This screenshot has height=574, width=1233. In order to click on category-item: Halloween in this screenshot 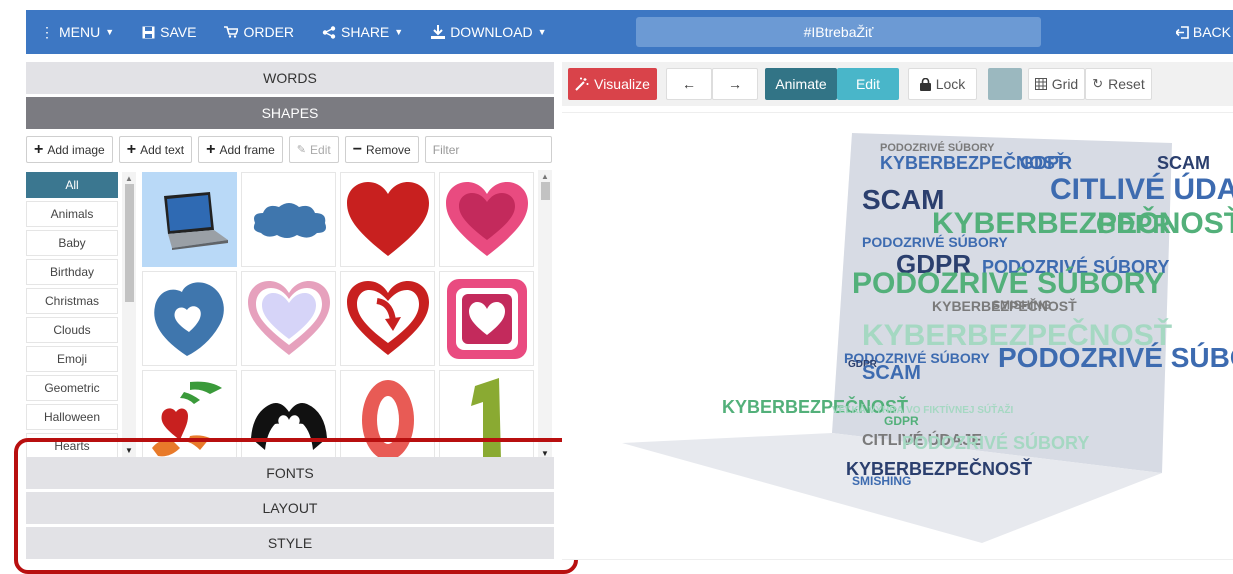, I will do `click(72, 417)`.